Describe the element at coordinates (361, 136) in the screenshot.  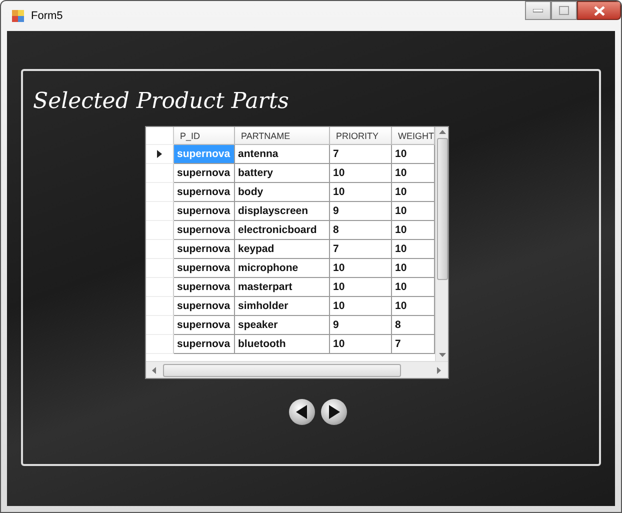
I see `column-header: PRIORITY` at that location.